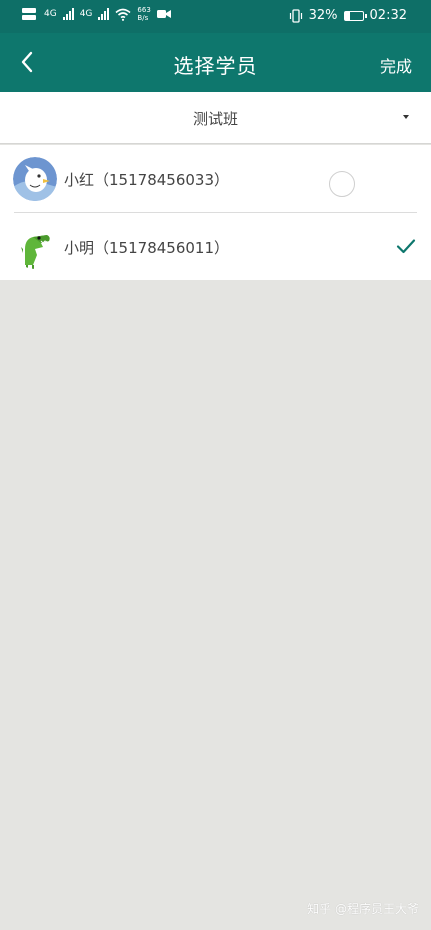 This screenshot has width=431, height=930. Describe the element at coordinates (406, 117) in the screenshot. I see `caret-down-icon` at that location.